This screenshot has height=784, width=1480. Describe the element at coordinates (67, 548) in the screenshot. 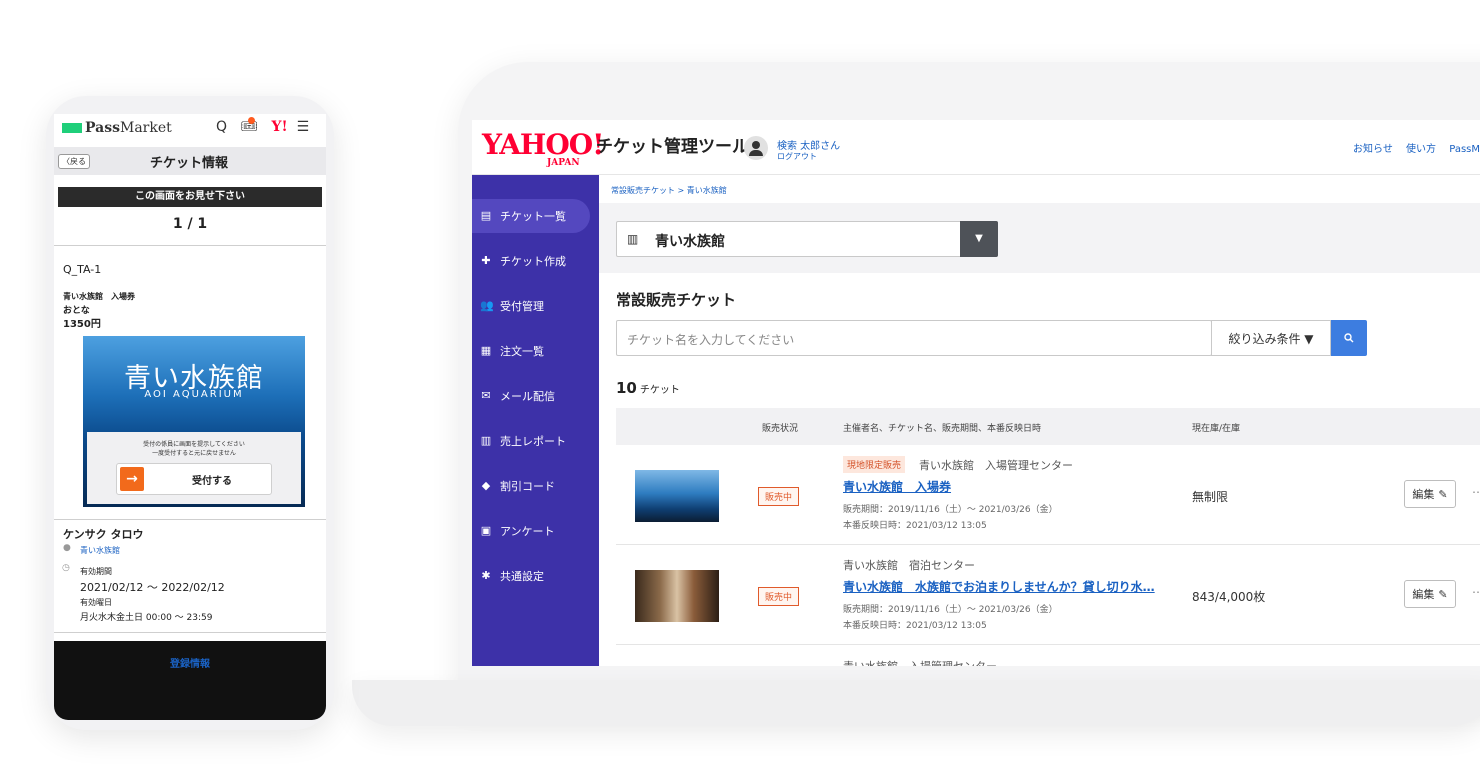

I see `location-pin-icon: ●` at that location.